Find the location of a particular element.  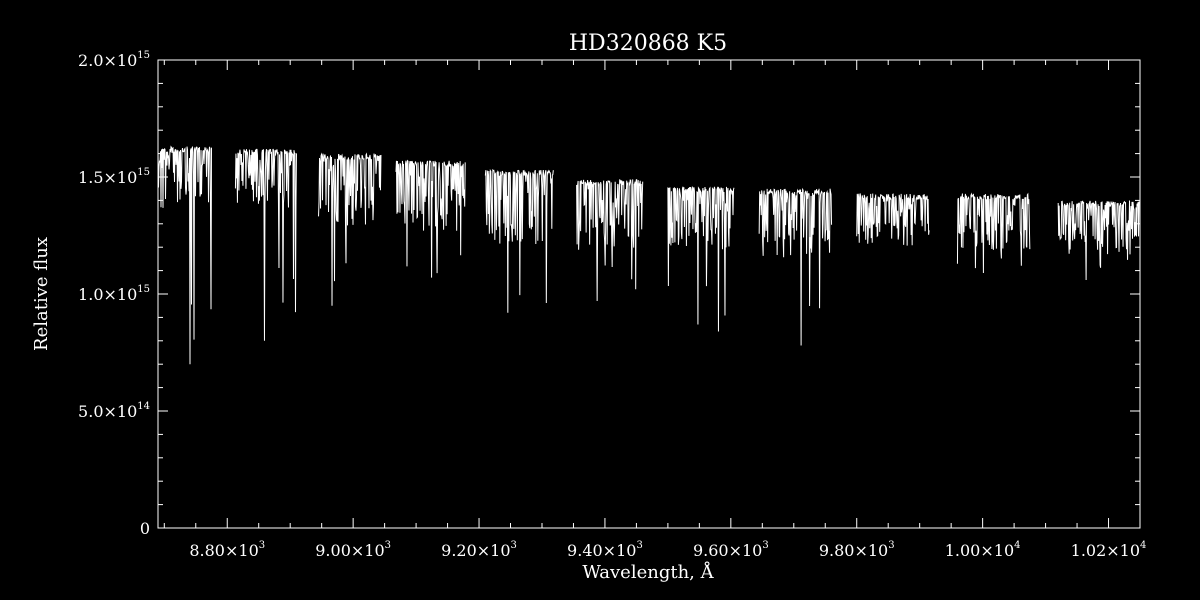

x-axis-label: Wavelength, Å is located at coordinates (648, 572).